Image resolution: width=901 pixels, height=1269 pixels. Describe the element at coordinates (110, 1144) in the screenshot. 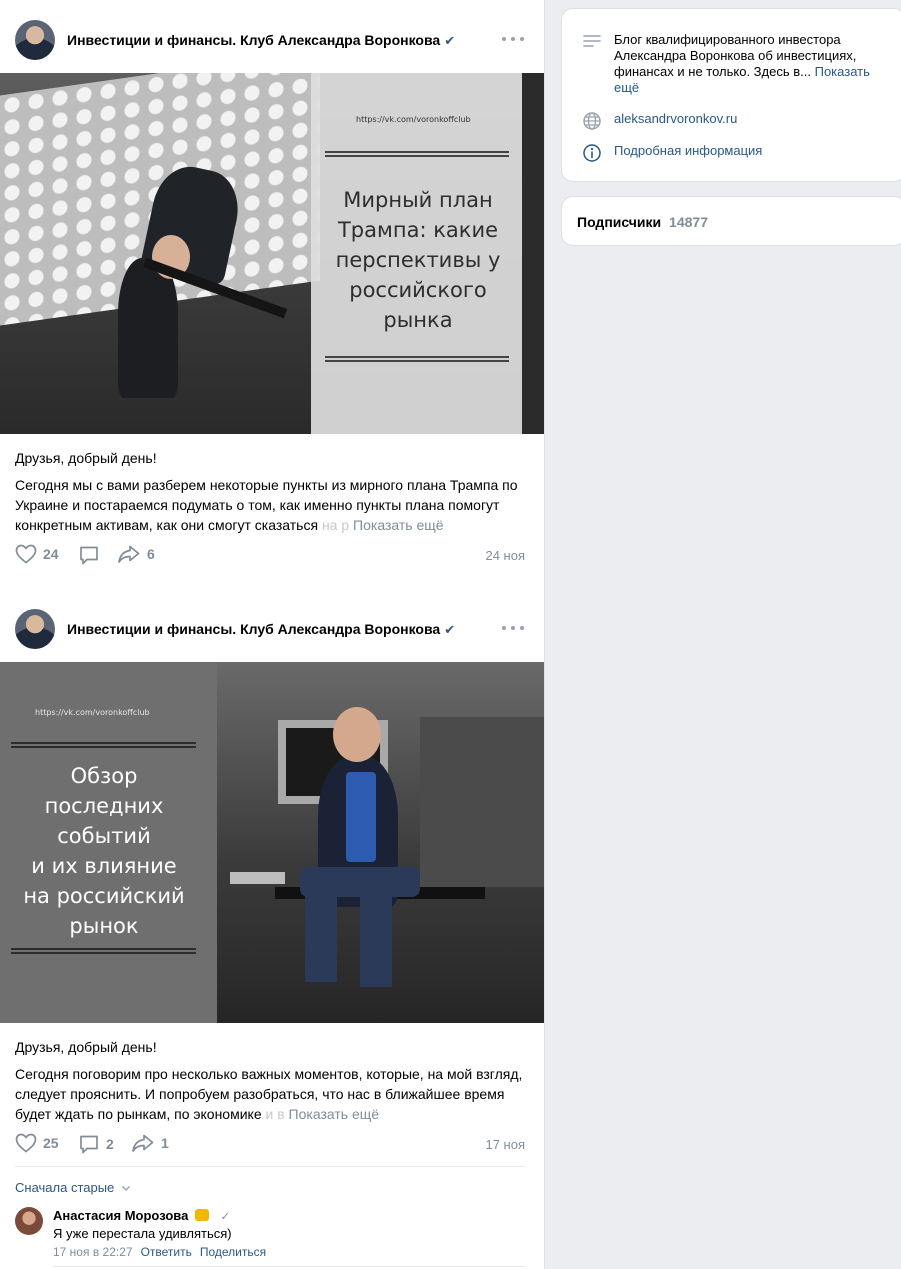

I see `comment-count: 2` at that location.